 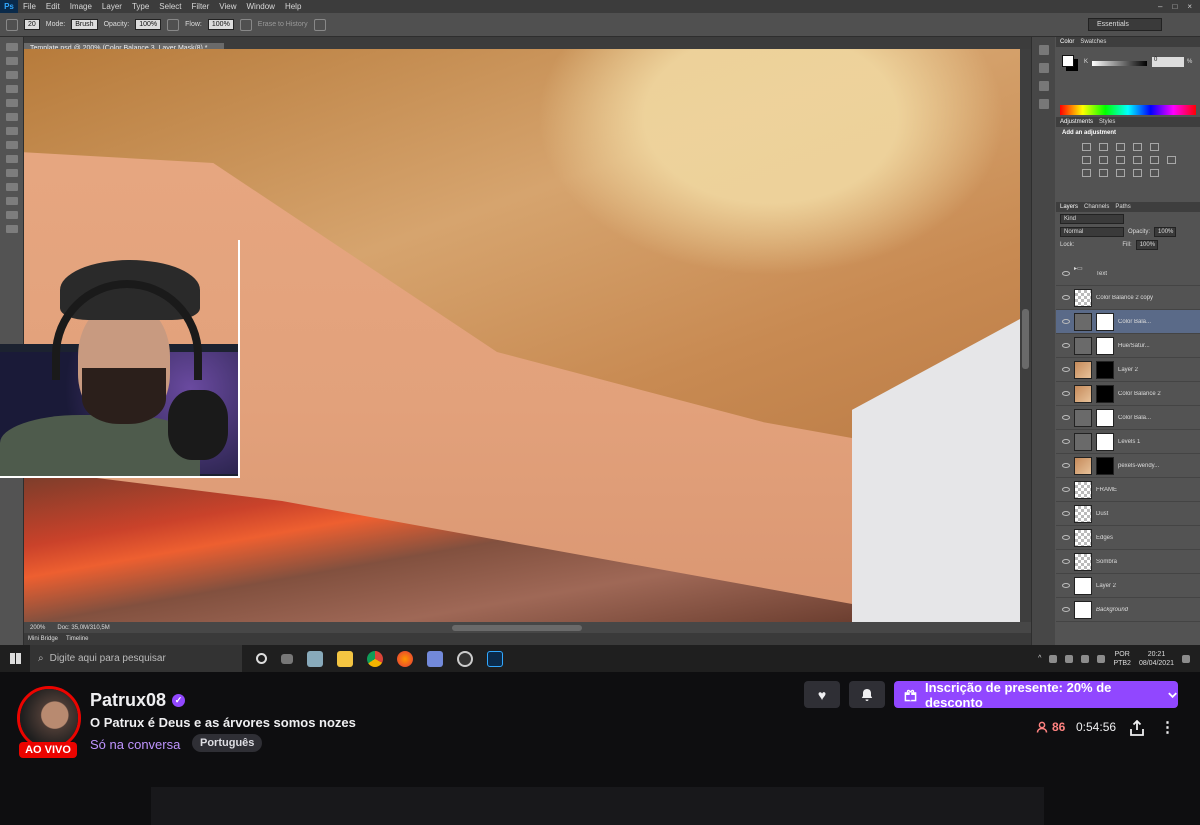 I want to click on k-unit: %, so click(x=1190, y=62).